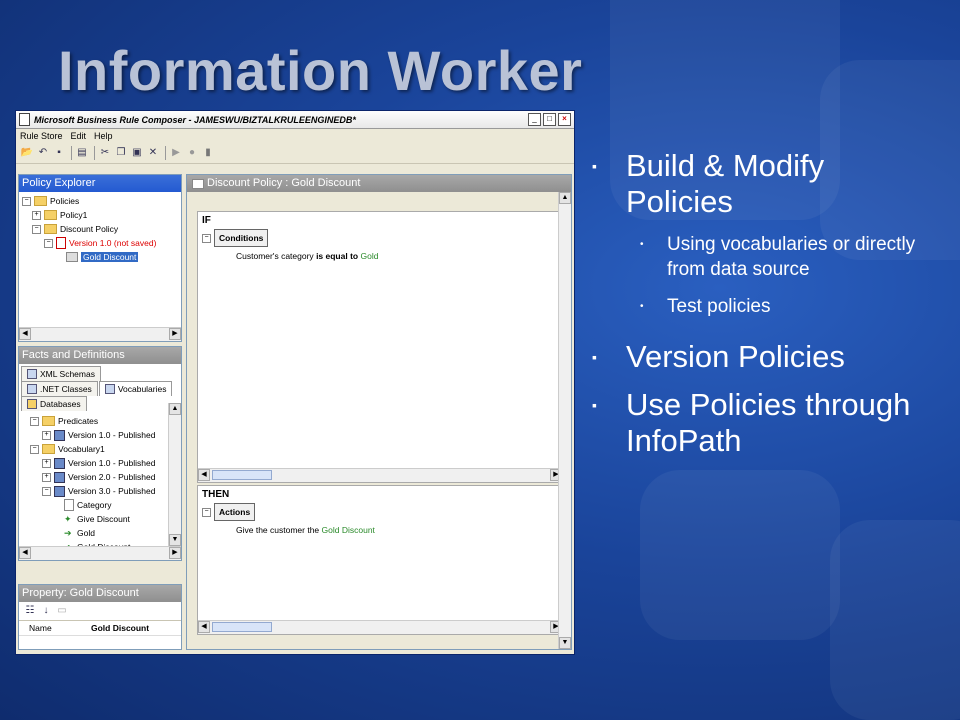 This screenshot has height=720, width=960. Describe the element at coordinates (348, 530) in the screenshot. I see `action-value: Gold Discount` at that location.